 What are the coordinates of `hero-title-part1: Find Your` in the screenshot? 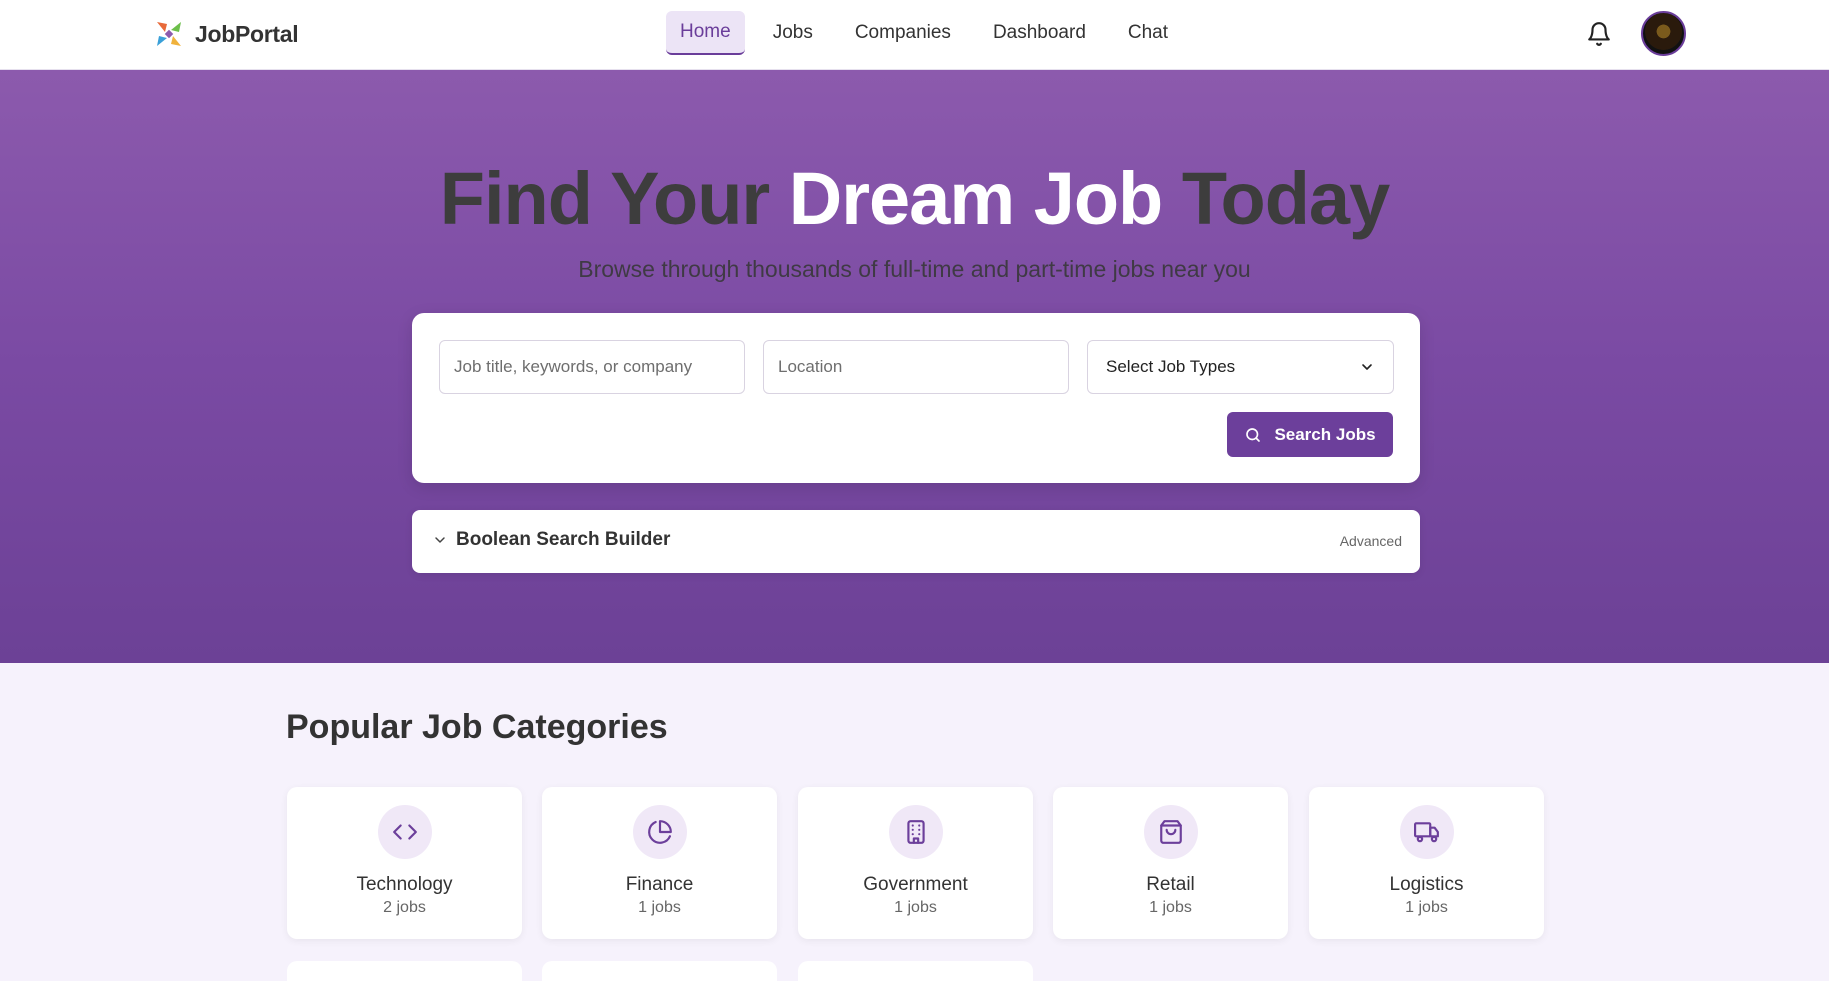 It's located at (604, 198).